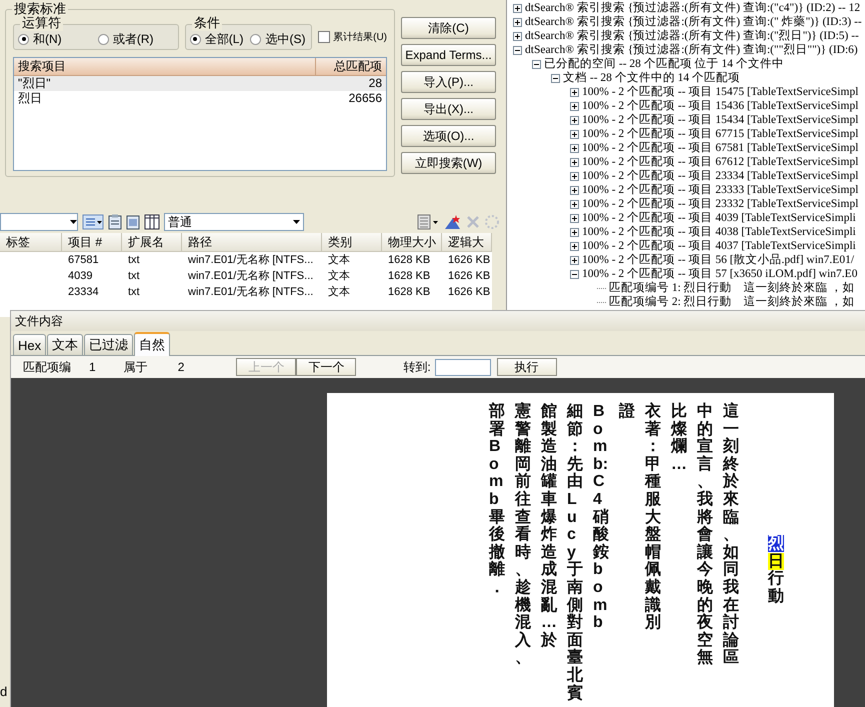 This screenshot has width=865, height=707. I want to click on tree-item: 100% - 2 个匹配项 -- 项目 15436 [TableTextServiceSimpl, so click(720, 106).